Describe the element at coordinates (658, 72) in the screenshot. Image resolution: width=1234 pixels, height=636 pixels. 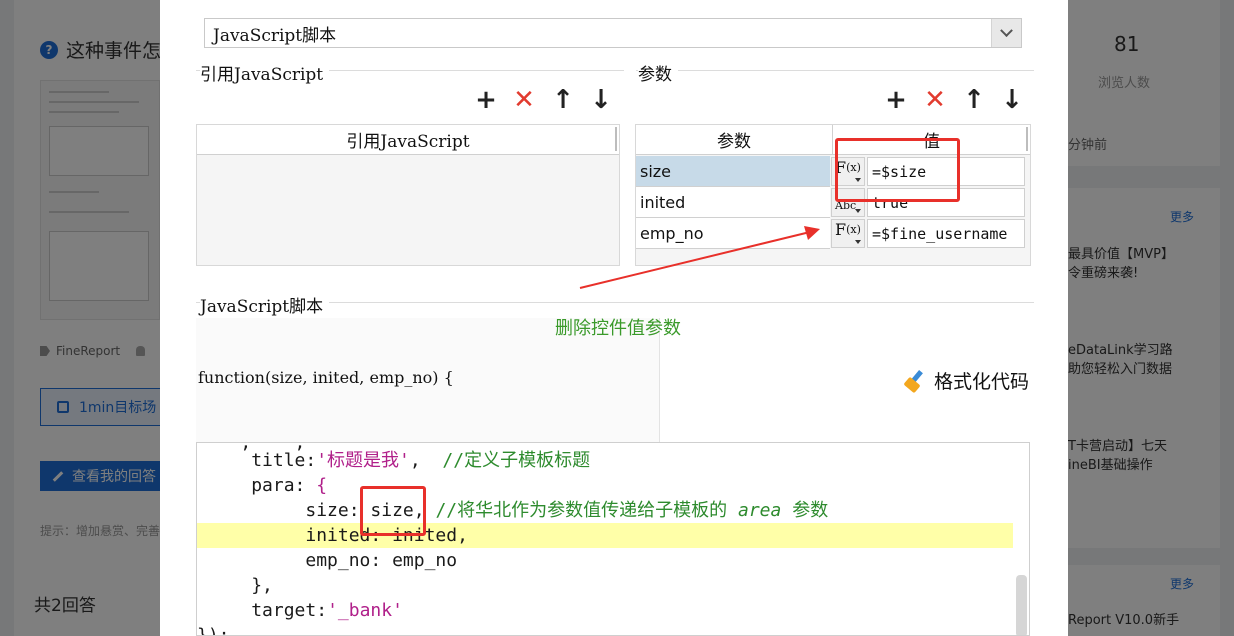
I see `param-section-title: 参数` at that location.